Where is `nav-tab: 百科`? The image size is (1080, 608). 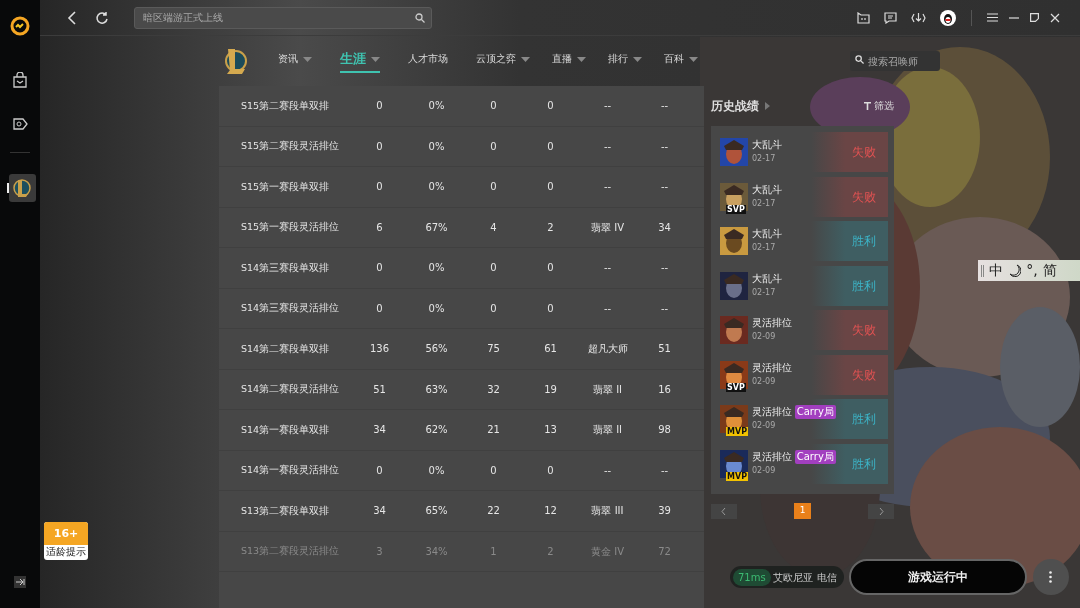
nav-tab: 百科 is located at coordinates (681, 61).